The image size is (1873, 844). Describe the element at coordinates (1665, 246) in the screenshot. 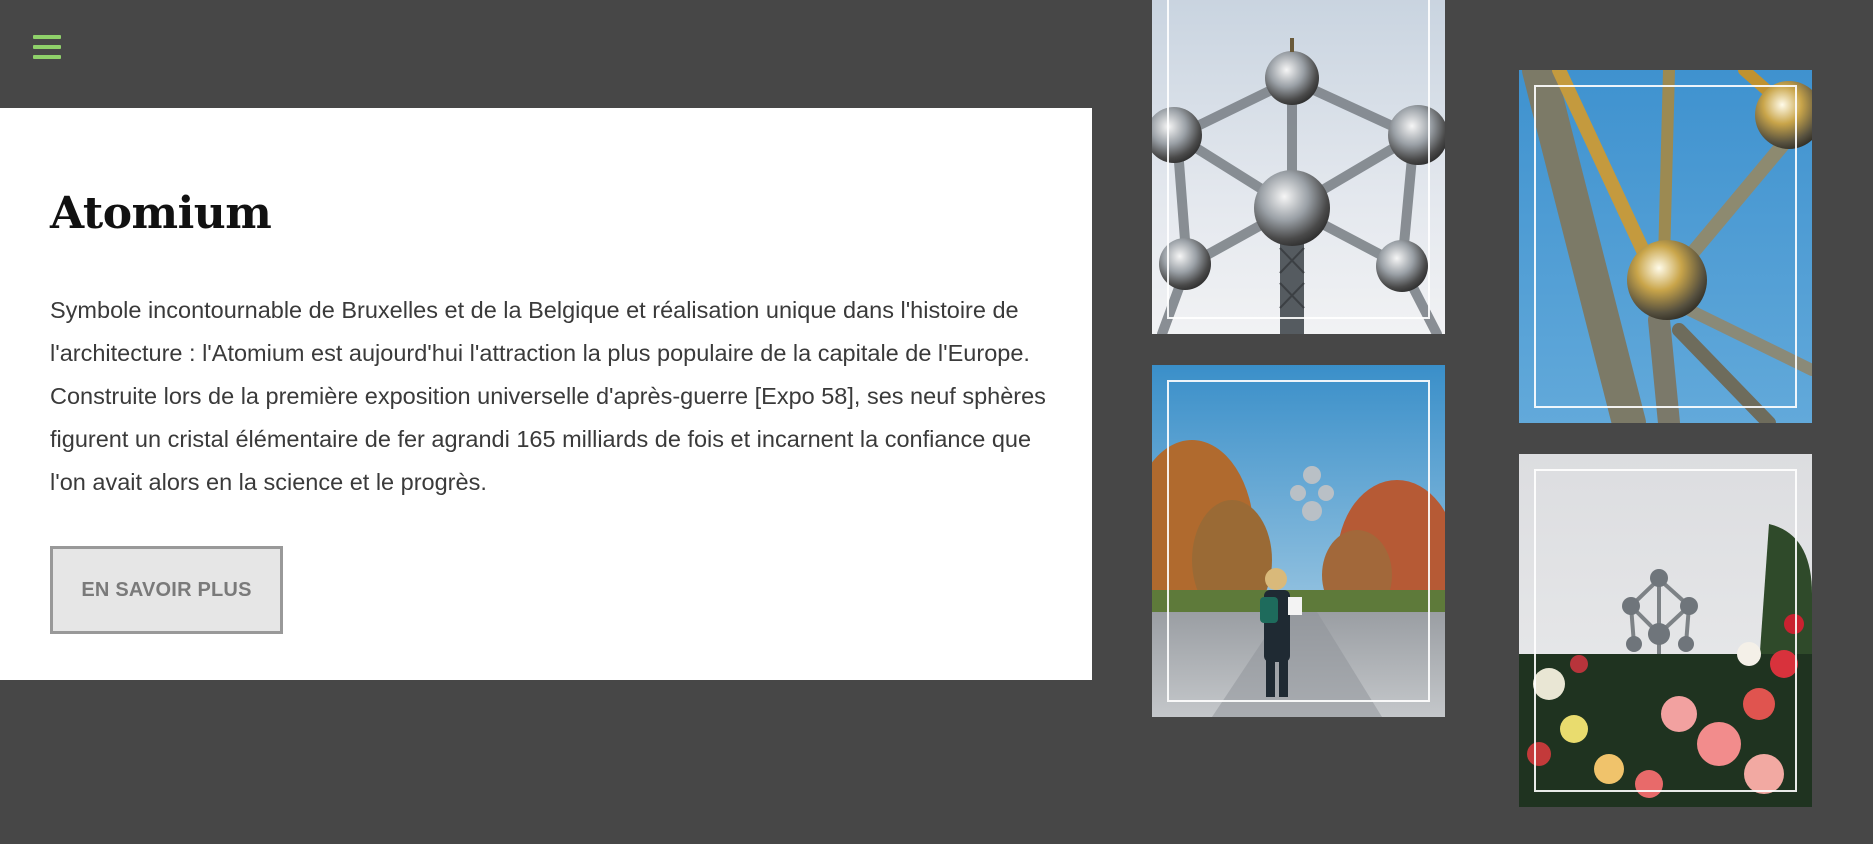

I see `atomium-detail-photo` at that location.